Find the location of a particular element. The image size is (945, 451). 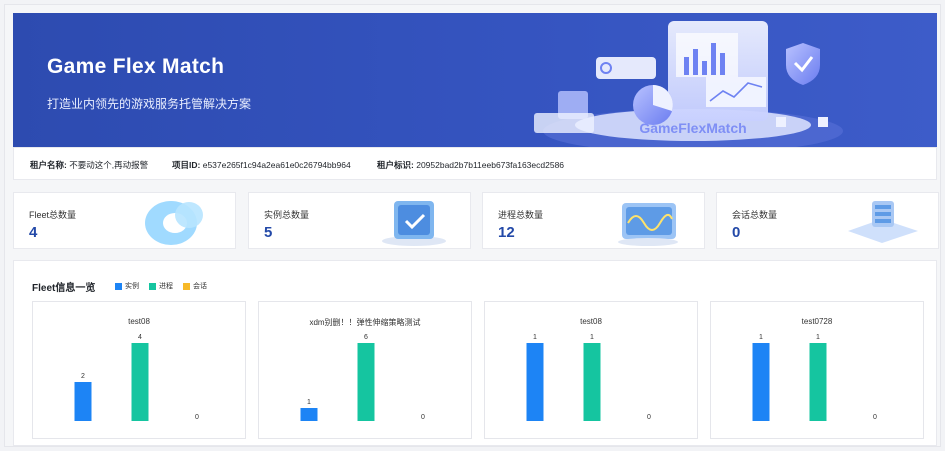

server-icon is located at coordinates (414, 223).